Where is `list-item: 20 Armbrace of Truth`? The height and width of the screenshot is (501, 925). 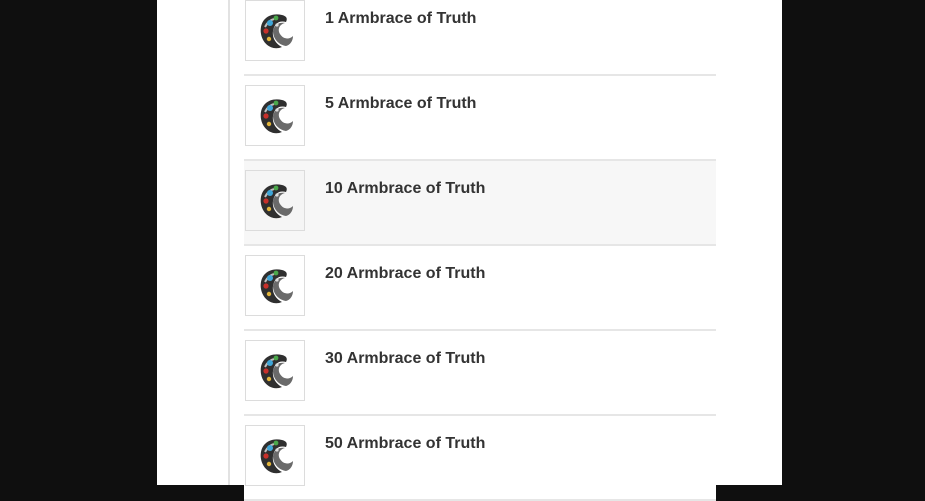
list-item: 20 Armbrace of Truth is located at coordinates (480, 288).